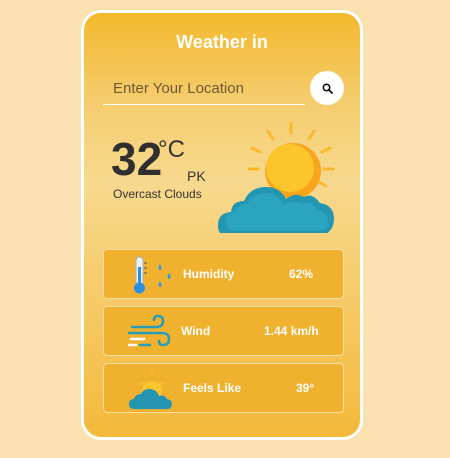 The height and width of the screenshot is (458, 450). I want to click on wind-value: 1.44 km/h, so click(291, 331).